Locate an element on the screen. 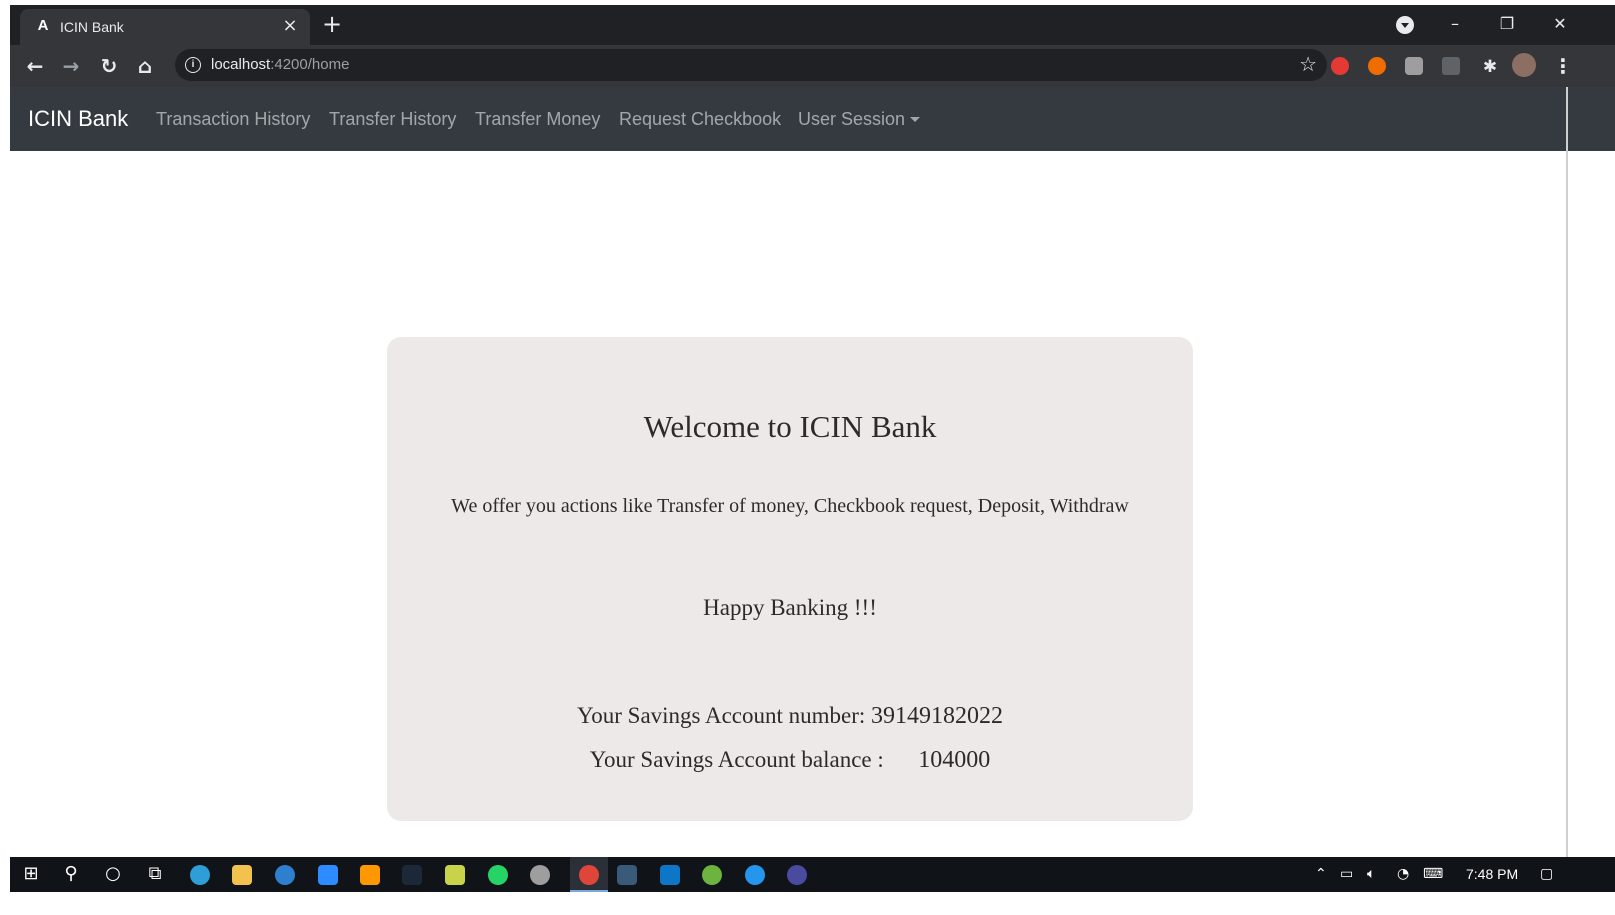 This screenshot has width=1615, height=915. tab-title: ICIN Bank is located at coordinates (92, 27).